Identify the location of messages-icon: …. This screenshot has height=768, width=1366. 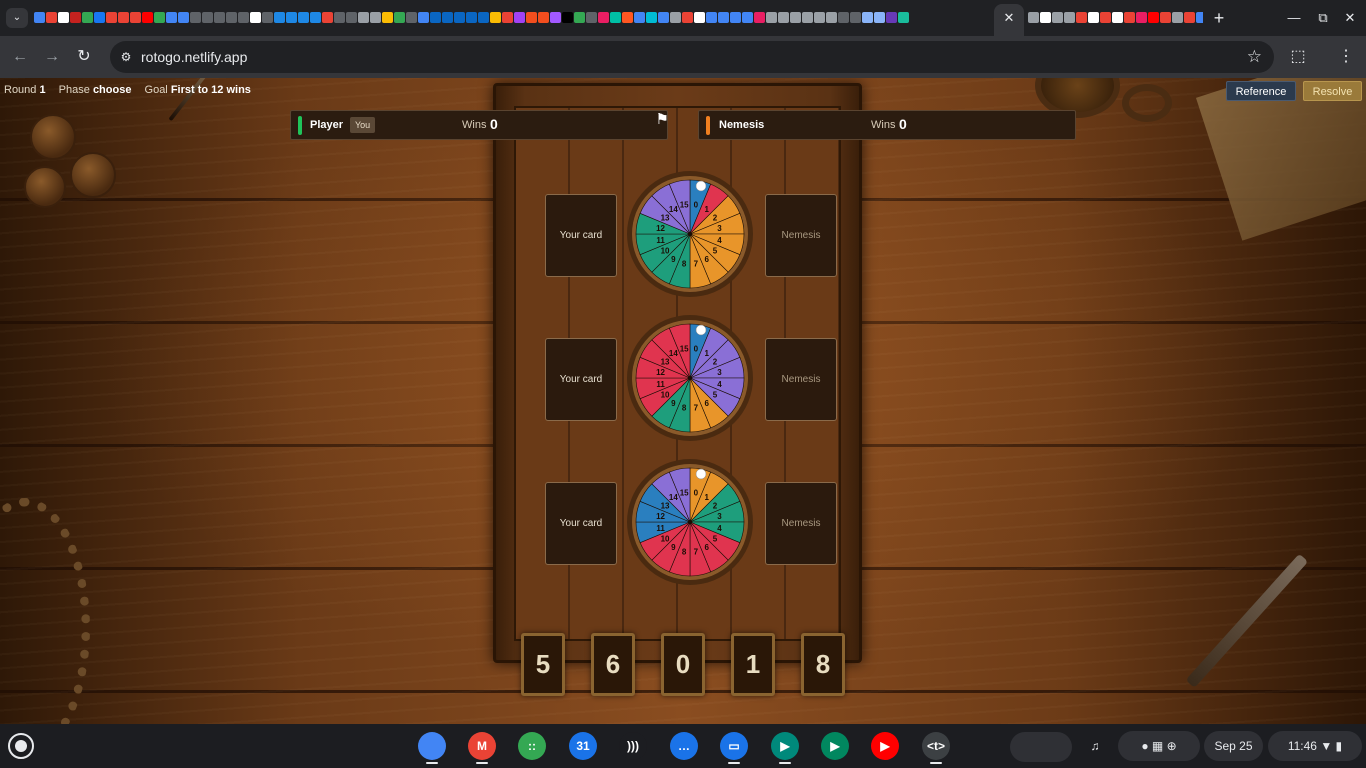
(684, 746).